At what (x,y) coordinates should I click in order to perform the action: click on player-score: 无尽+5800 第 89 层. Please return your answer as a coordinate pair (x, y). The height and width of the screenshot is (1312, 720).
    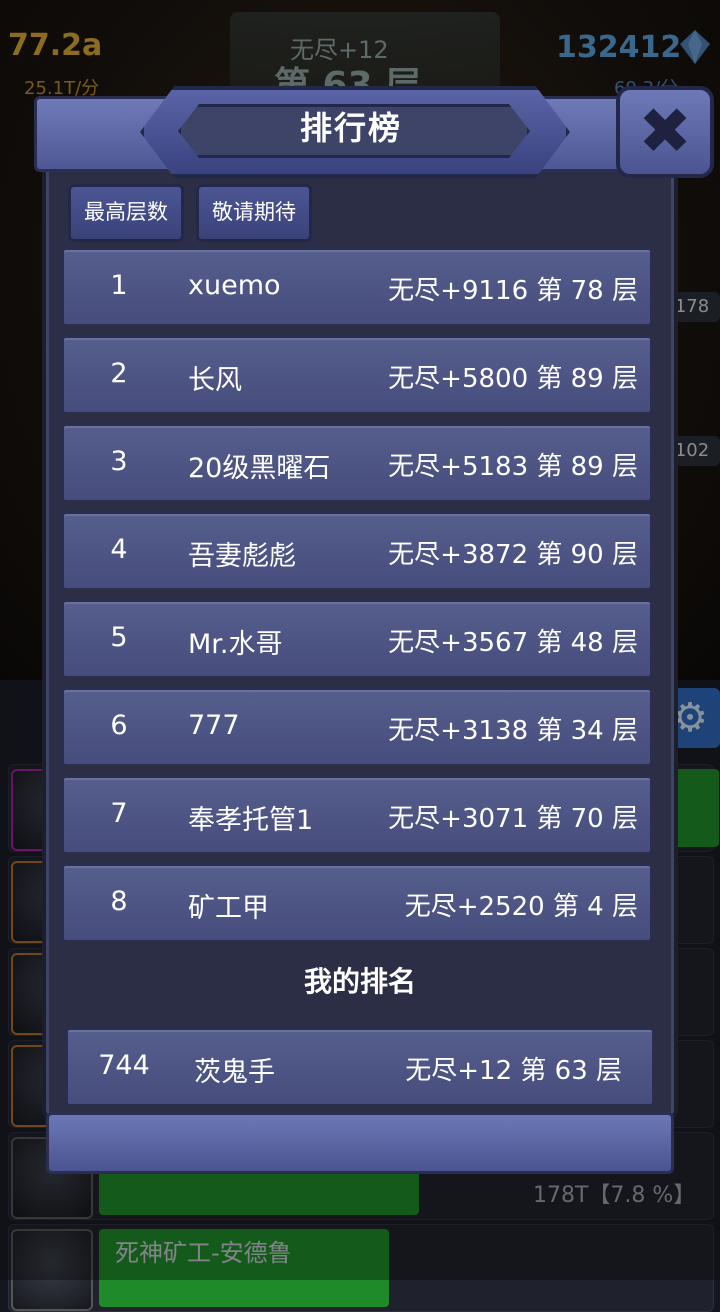
    Looking at the image, I should click on (513, 379).